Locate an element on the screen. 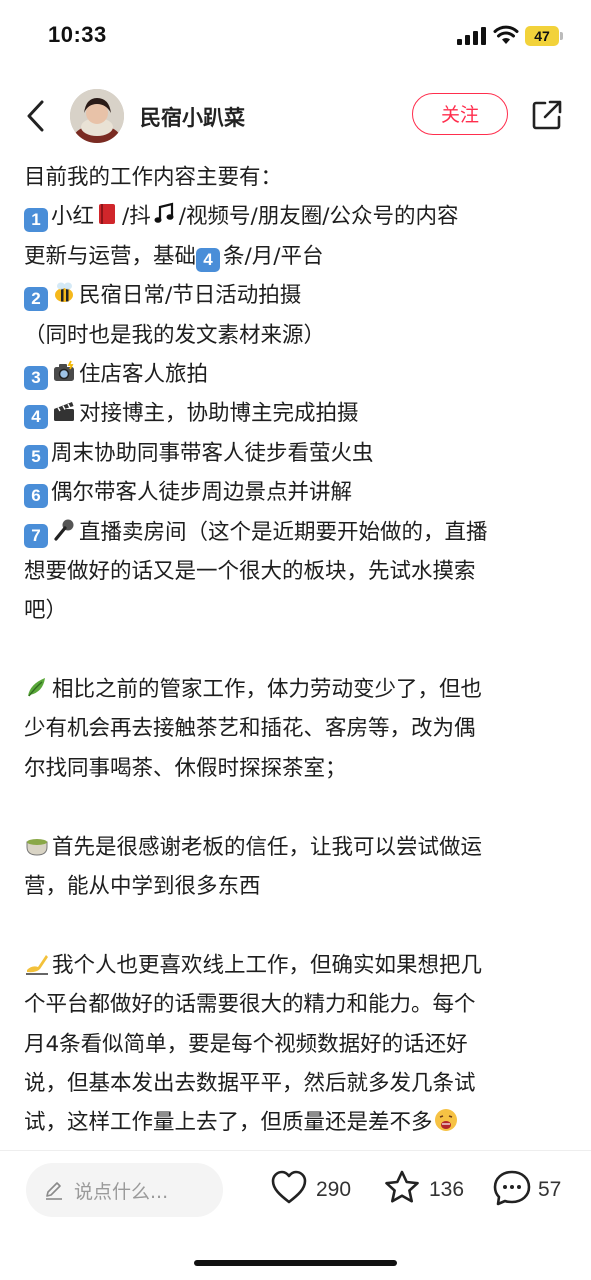  keycap-number: 2 is located at coordinates (36, 299).